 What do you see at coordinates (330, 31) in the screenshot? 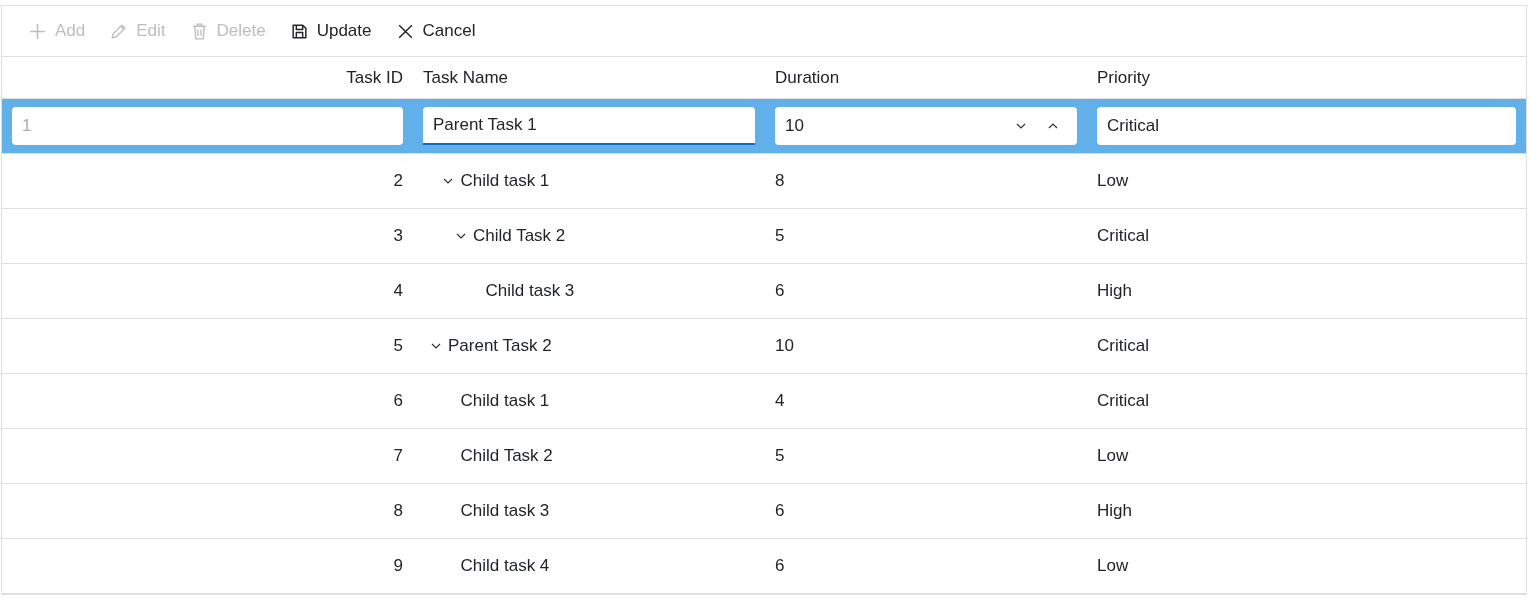
I see `update-button: Update` at bounding box center [330, 31].